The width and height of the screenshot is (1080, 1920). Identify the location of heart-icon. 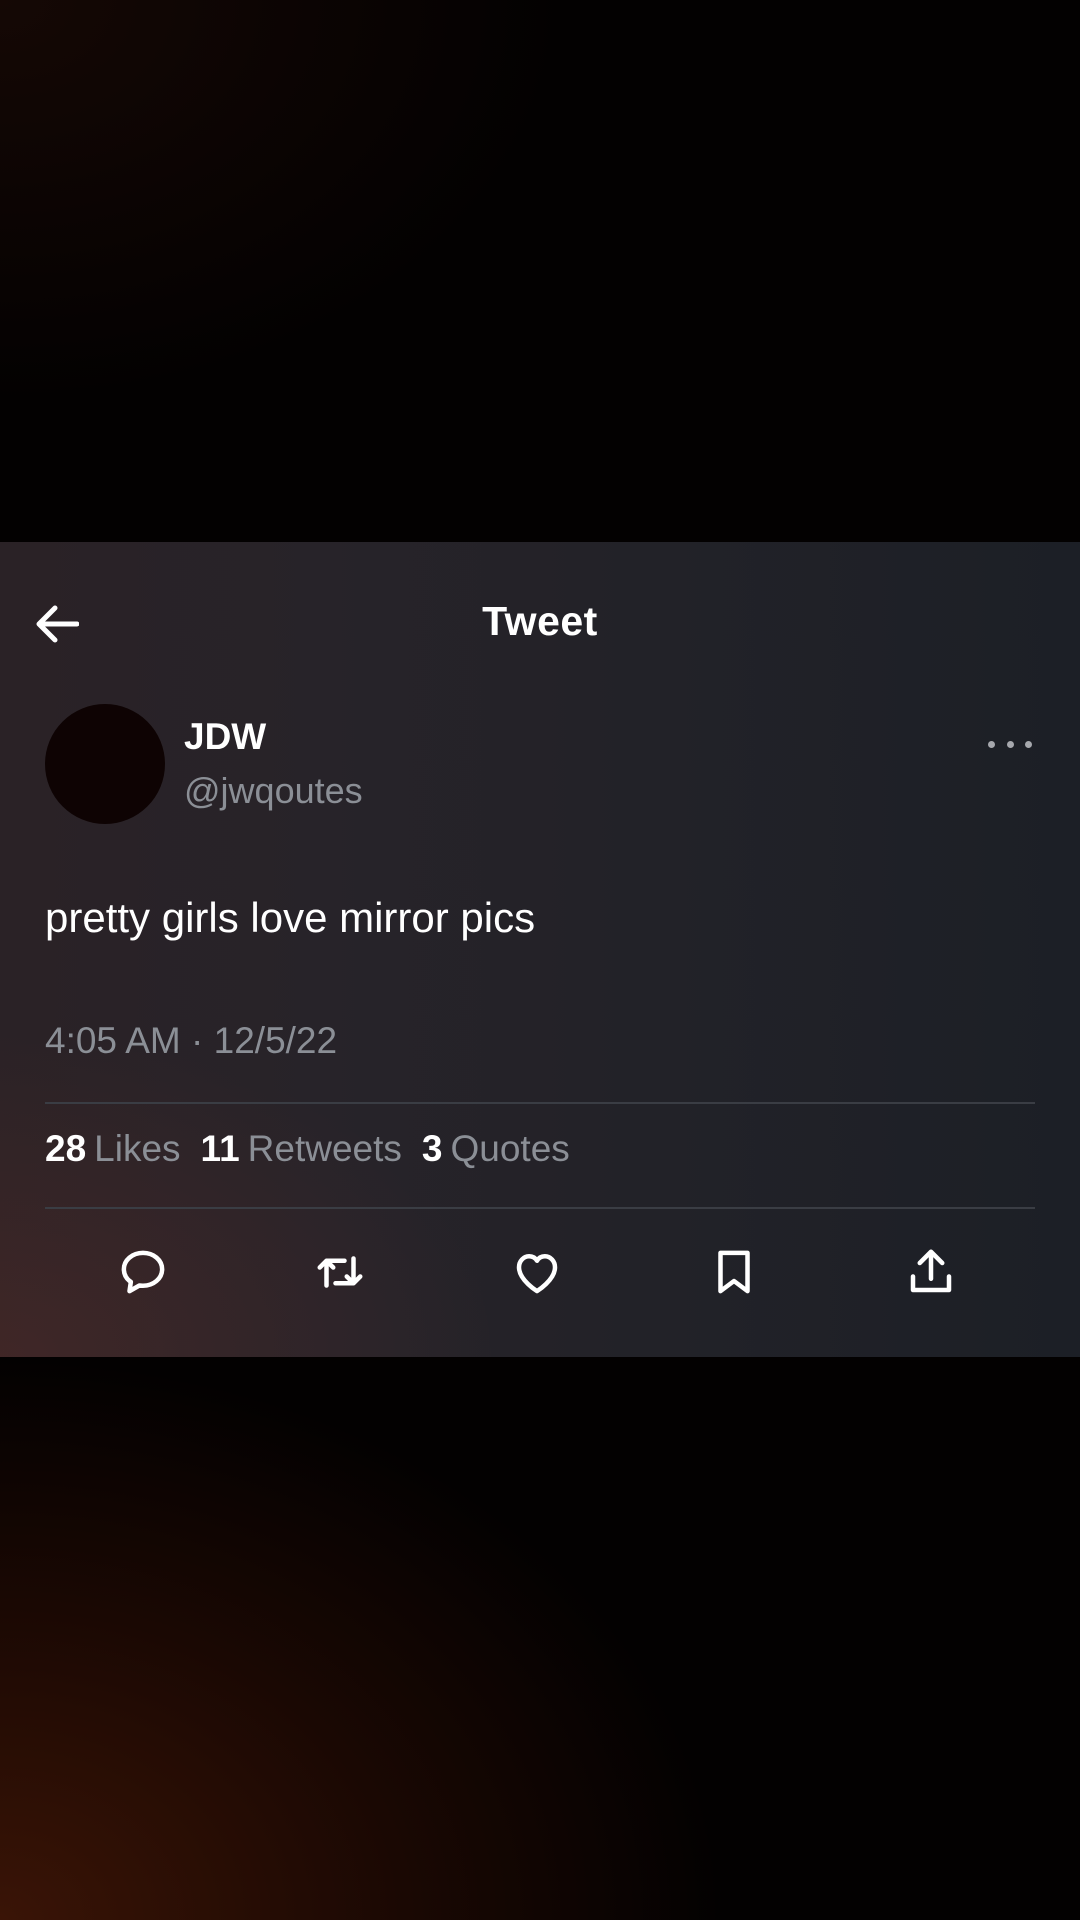
(537, 1274).